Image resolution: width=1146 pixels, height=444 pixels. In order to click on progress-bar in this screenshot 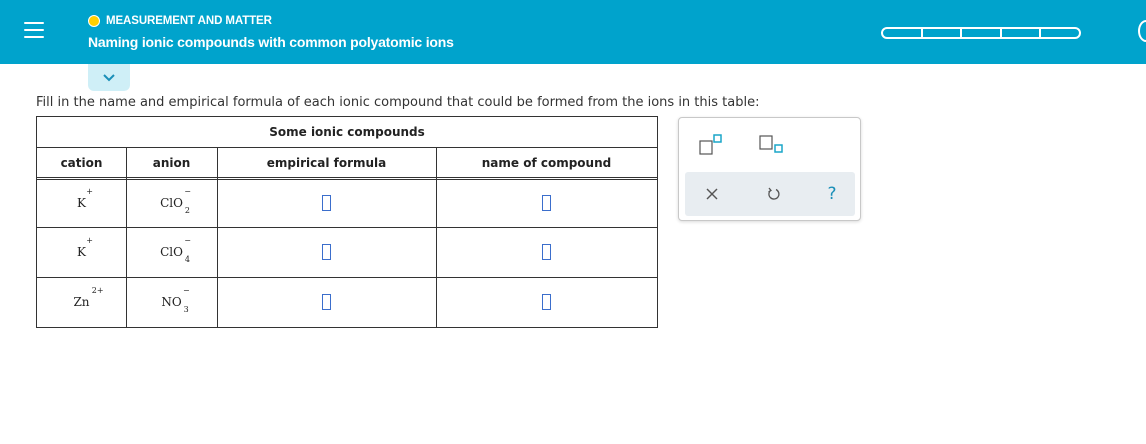, I will do `click(981, 33)`.